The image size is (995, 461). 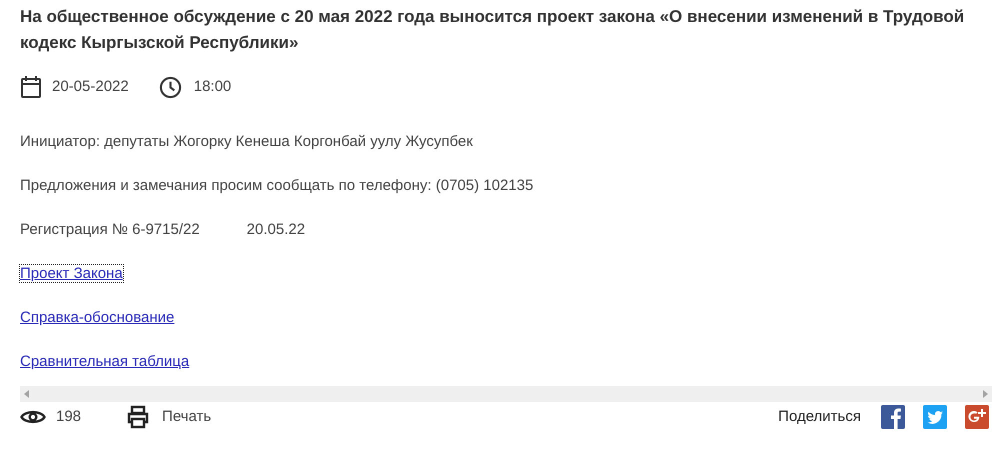 What do you see at coordinates (213, 86) in the screenshot?
I see `time-text: 18:00` at bounding box center [213, 86].